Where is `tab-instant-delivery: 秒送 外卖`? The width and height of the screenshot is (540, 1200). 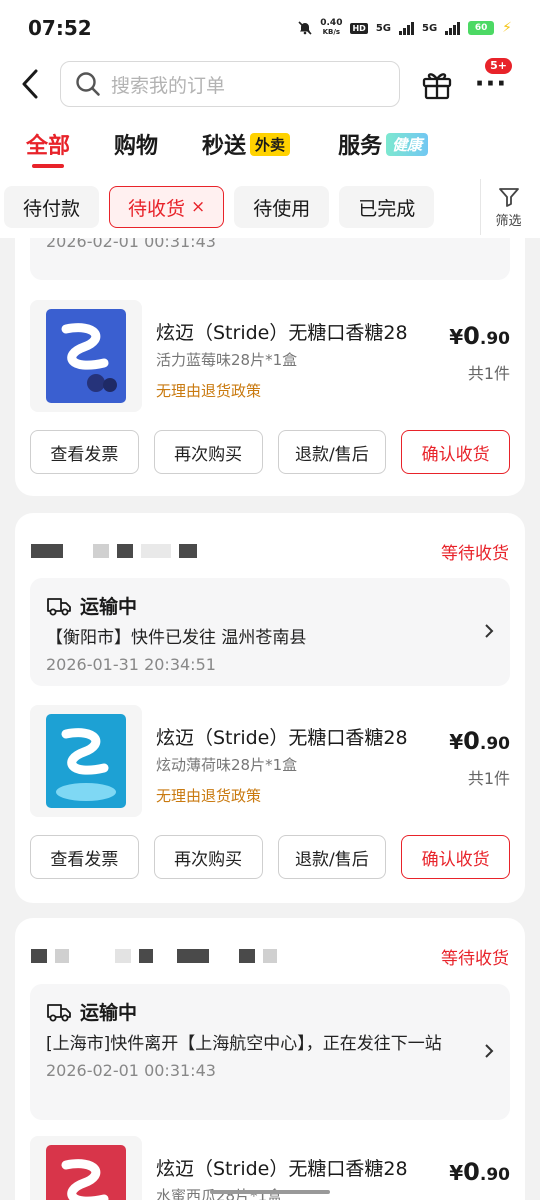 tab-instant-delivery: 秒送 外卖 is located at coordinates (246, 144).